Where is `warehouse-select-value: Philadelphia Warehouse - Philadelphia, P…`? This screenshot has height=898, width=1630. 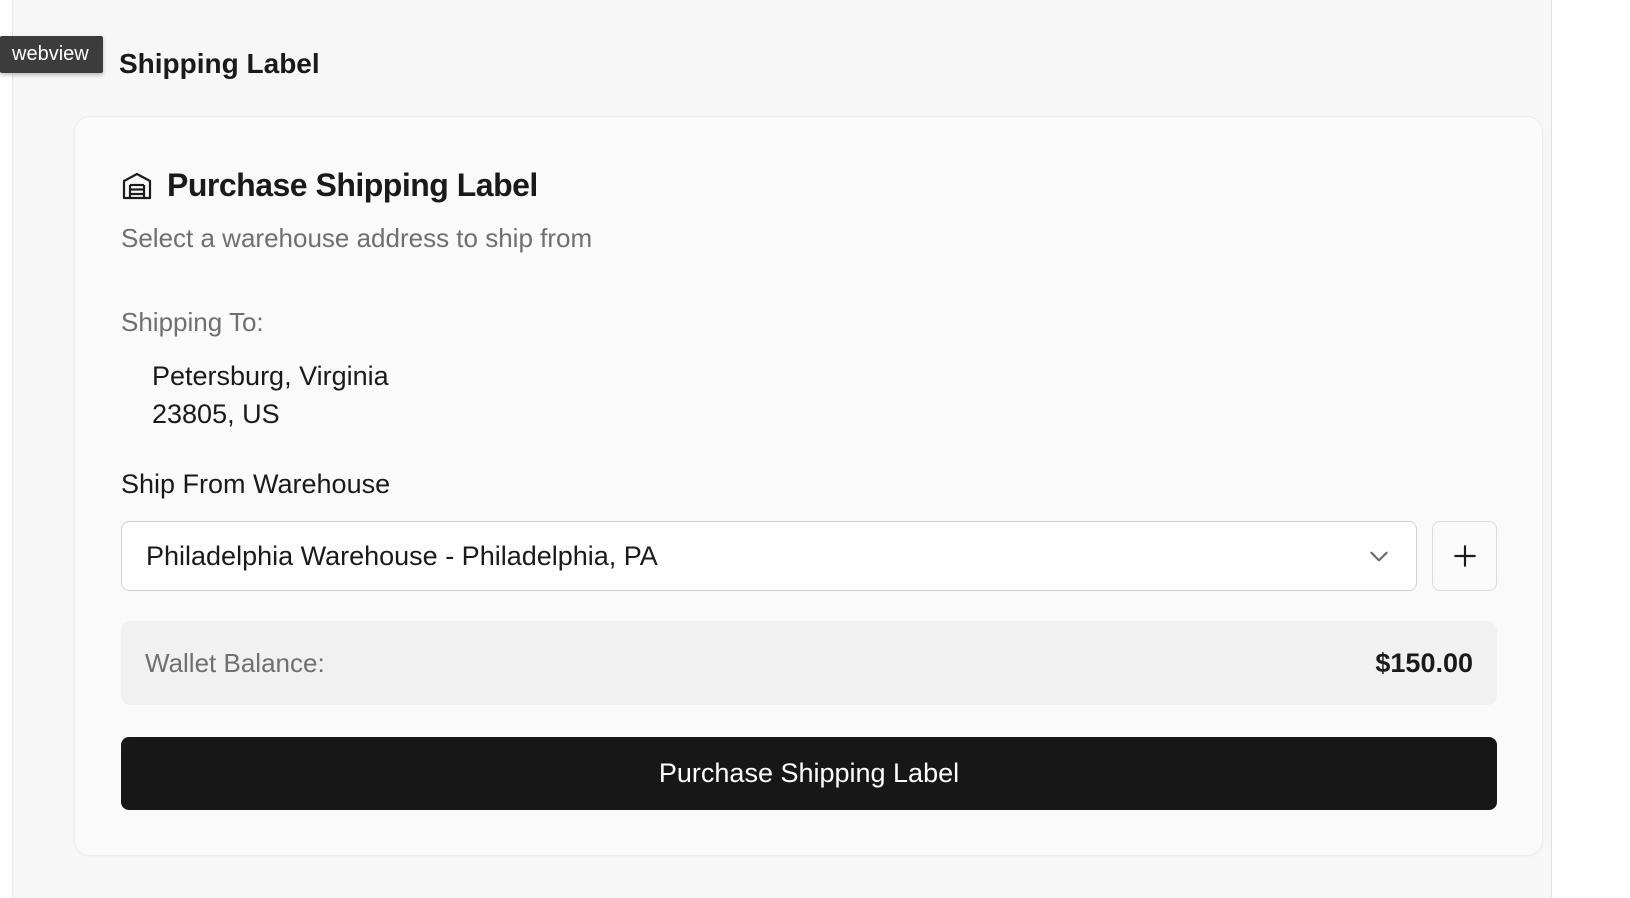
warehouse-select-value: Philadelphia Warehouse - Philadelphia, P… is located at coordinates (402, 555).